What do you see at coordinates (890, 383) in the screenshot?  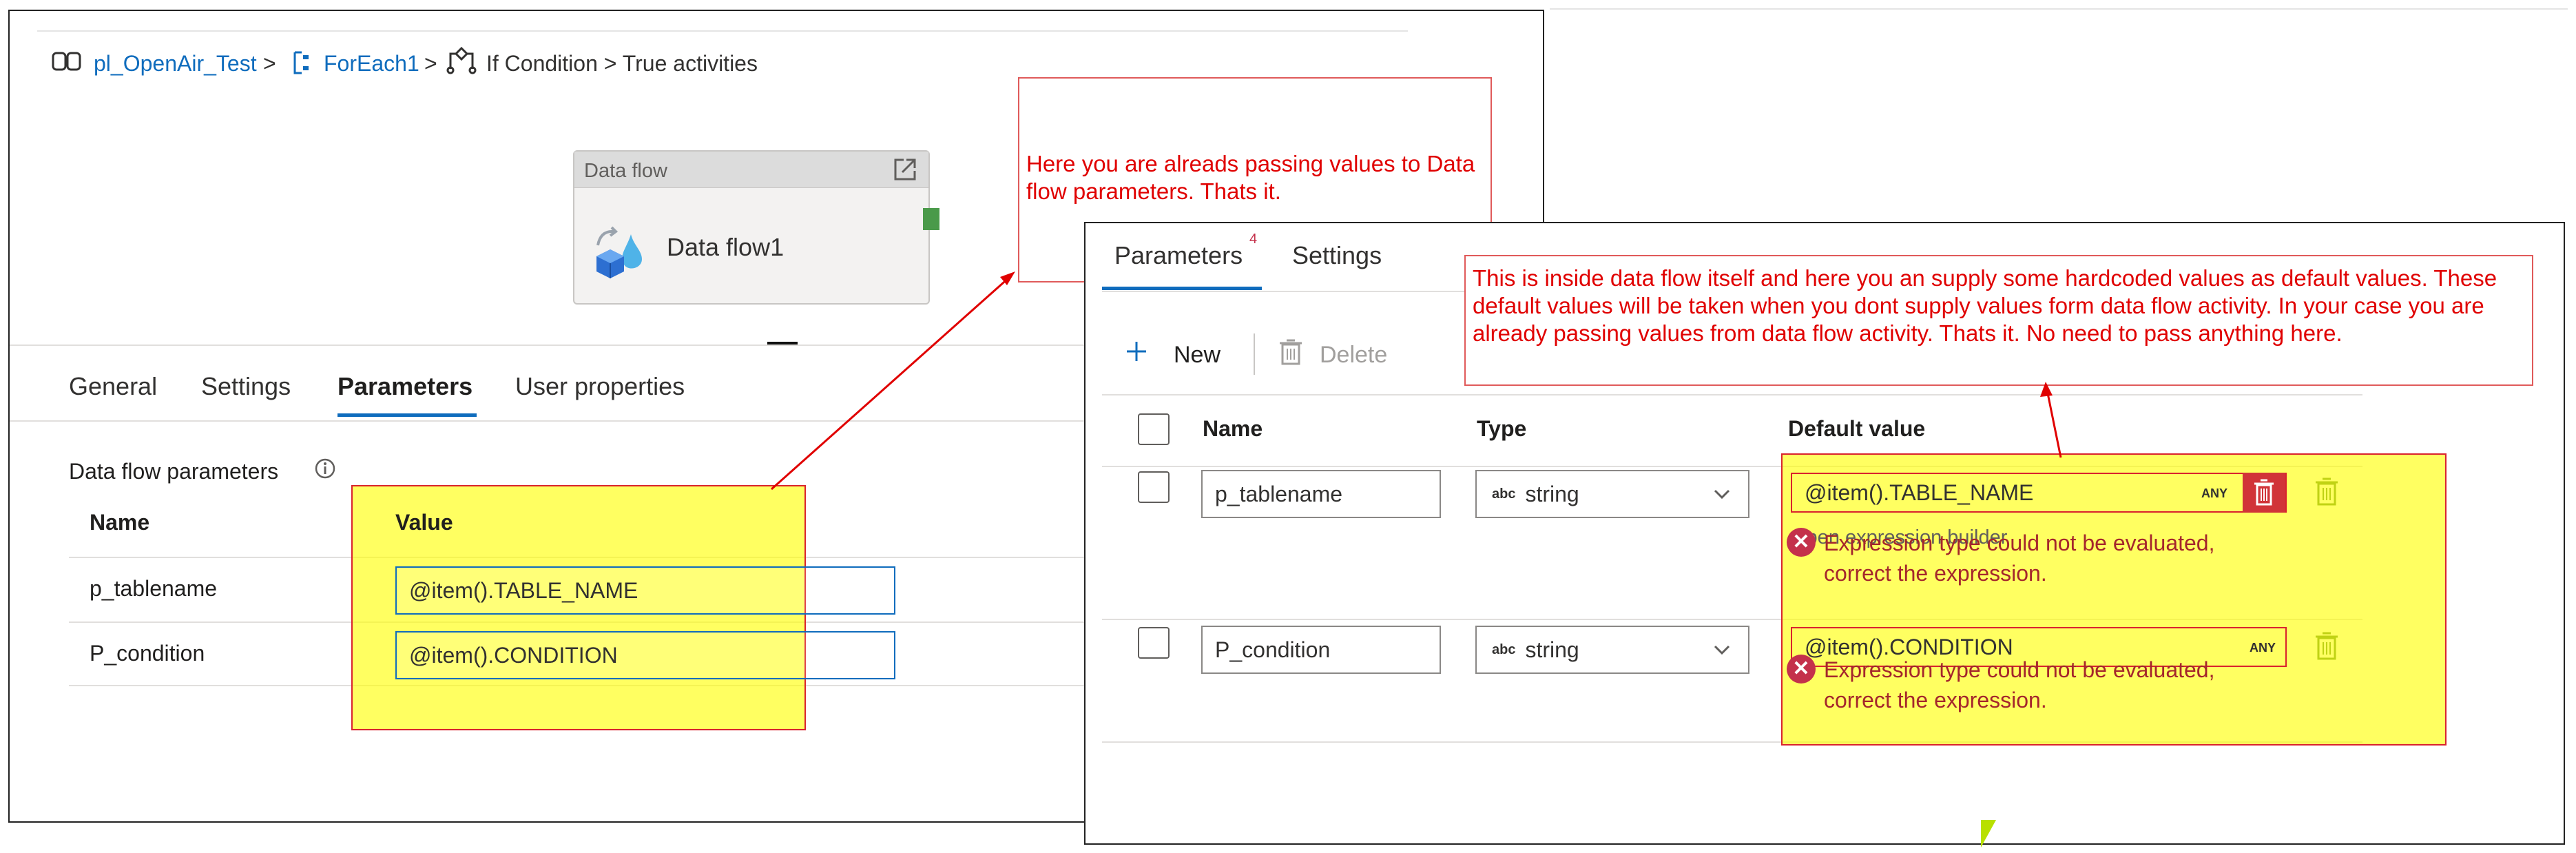 I see `arrow-left-line` at bounding box center [890, 383].